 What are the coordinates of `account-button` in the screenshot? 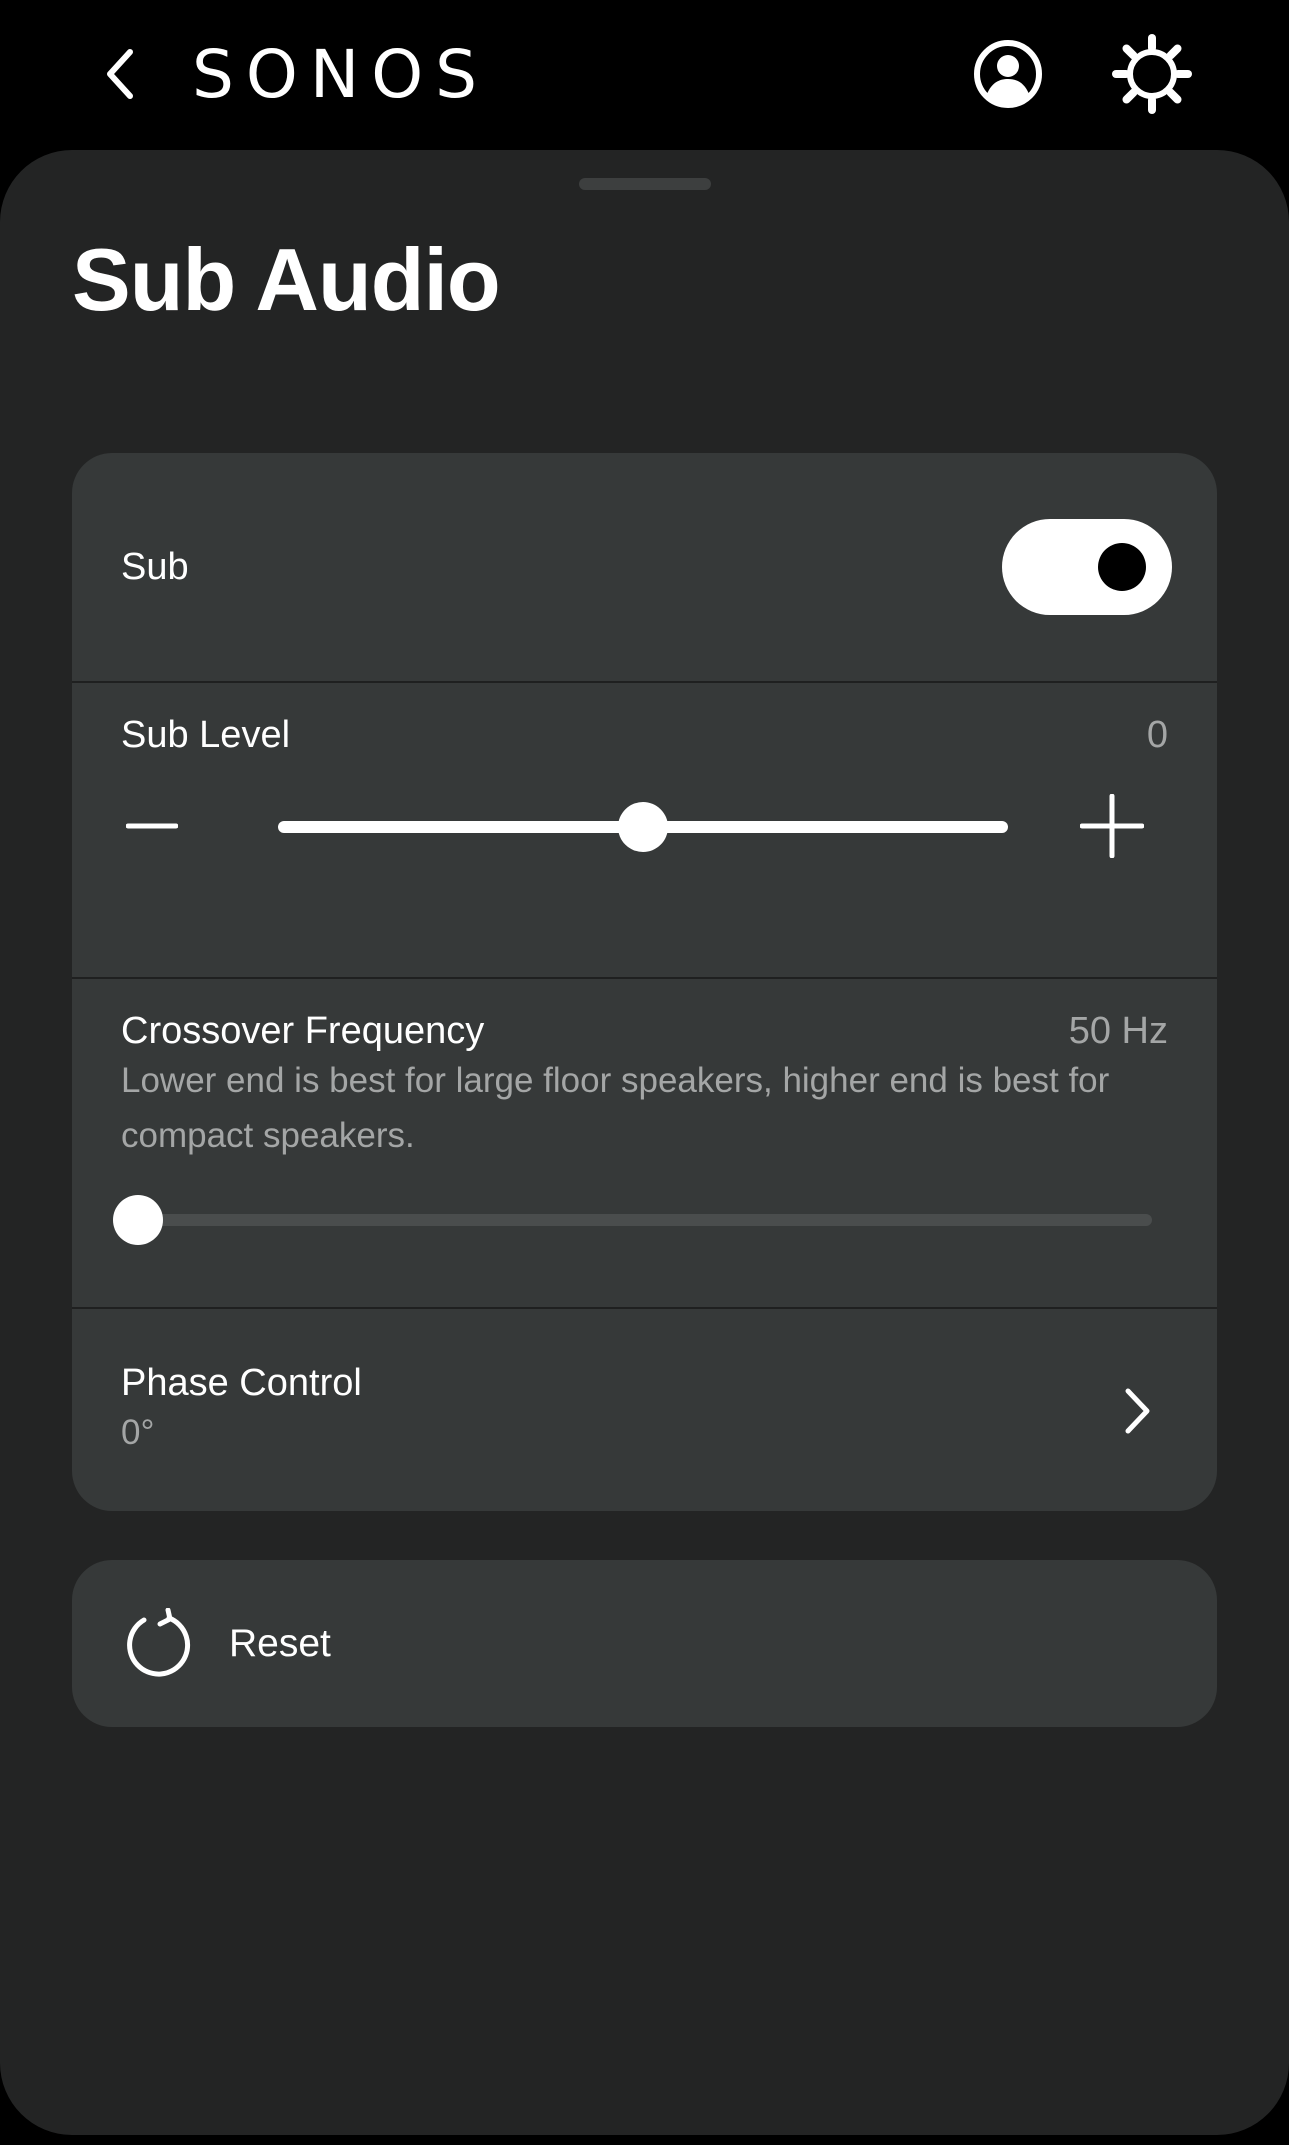 It's located at (1008, 74).